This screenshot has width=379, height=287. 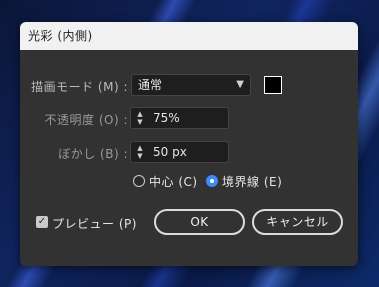 I want to click on blend-mode-value: 通常, so click(x=150, y=85).